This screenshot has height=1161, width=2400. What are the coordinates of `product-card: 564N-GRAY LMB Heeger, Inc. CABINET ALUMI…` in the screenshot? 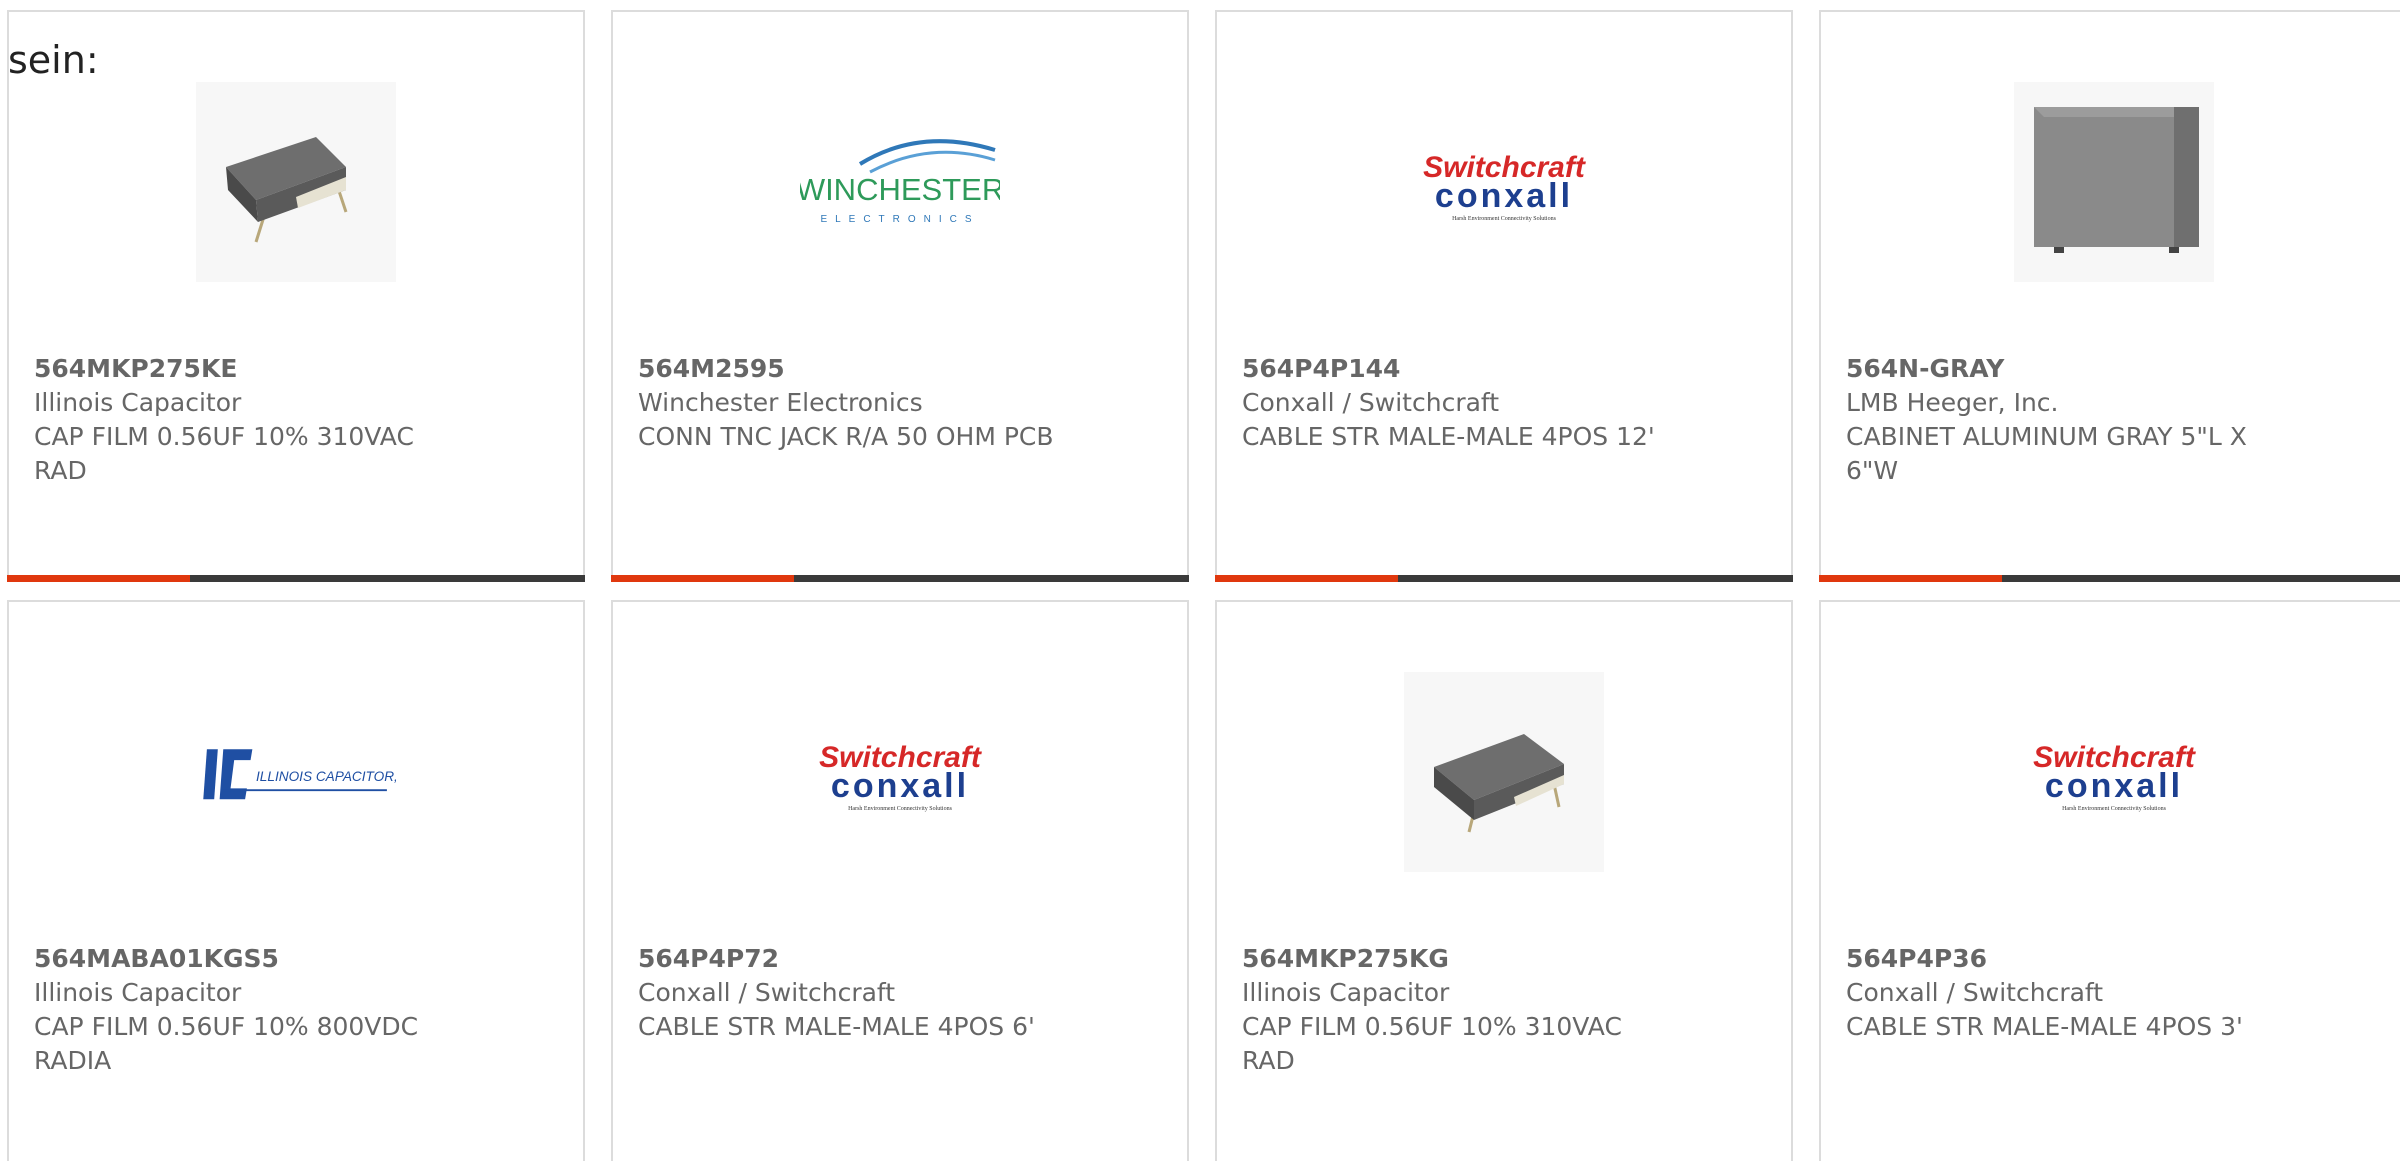 It's located at (2109, 296).